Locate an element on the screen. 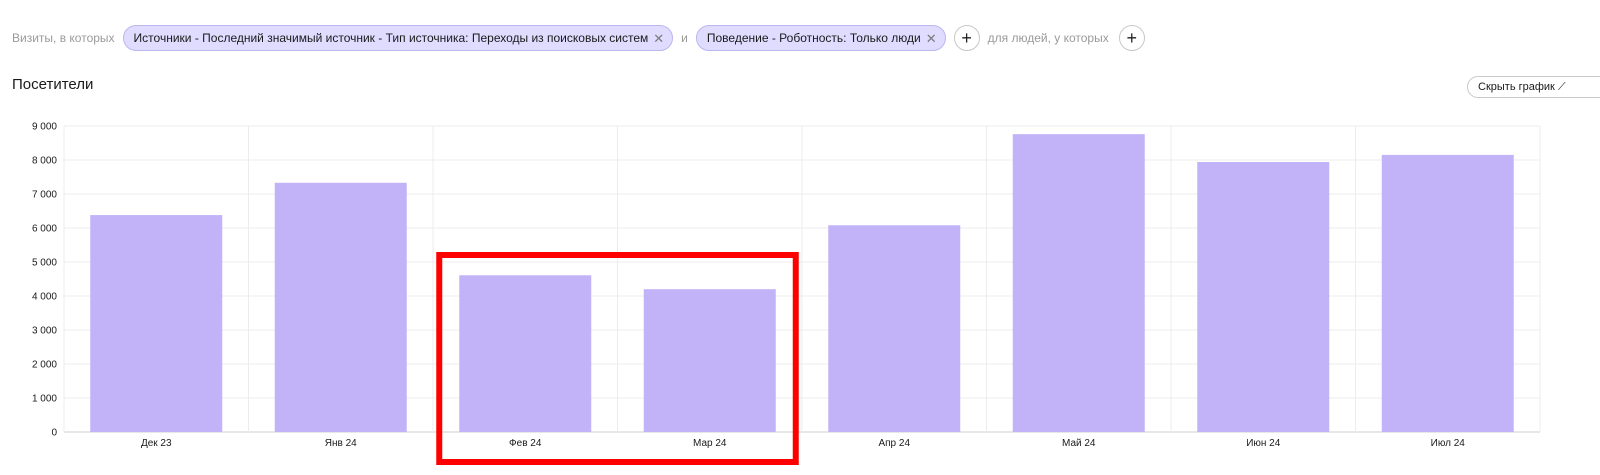 The width and height of the screenshot is (1600, 475). x-tick-label: Янв 24 is located at coordinates (341, 443).